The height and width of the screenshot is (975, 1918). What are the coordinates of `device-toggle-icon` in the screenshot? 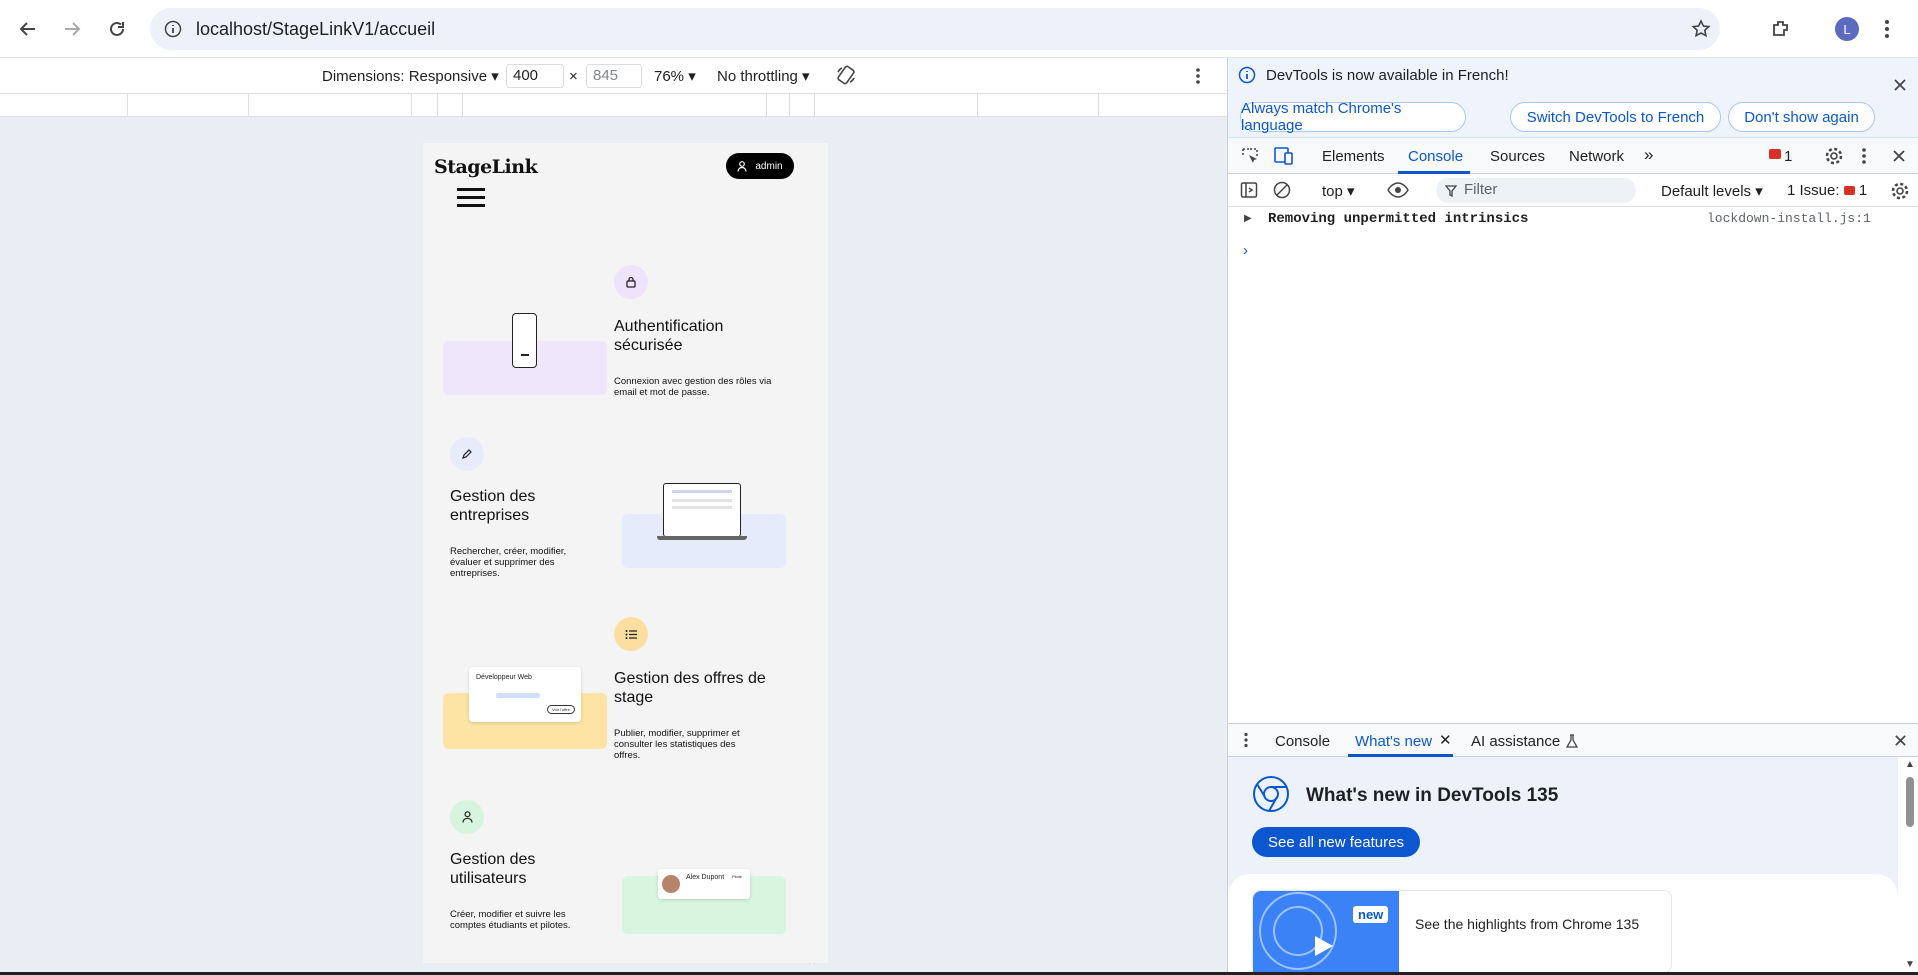 It's located at (1283, 156).